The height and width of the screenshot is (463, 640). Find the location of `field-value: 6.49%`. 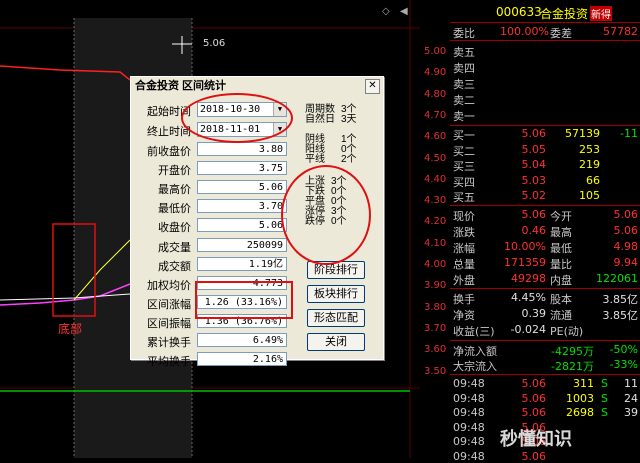

field-value: 6.49% is located at coordinates (242, 340).